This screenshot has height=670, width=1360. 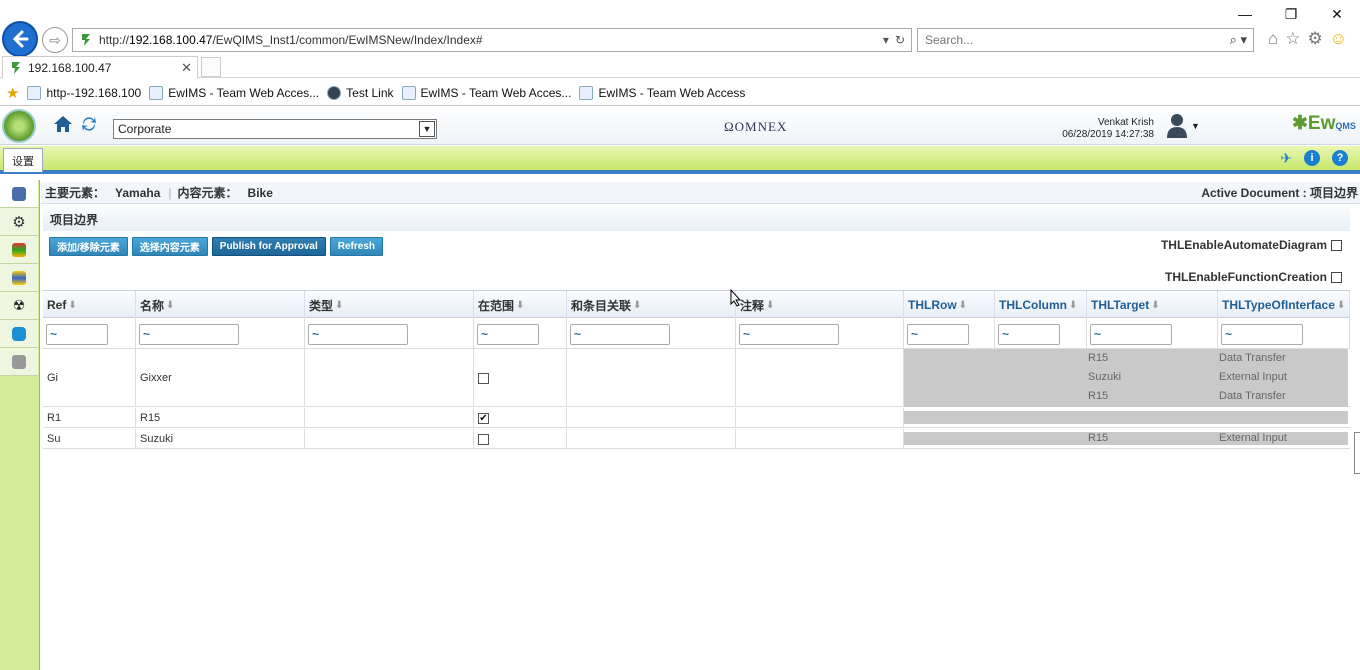 I want to click on primary-element-value: Yamaha, so click(x=137, y=193).